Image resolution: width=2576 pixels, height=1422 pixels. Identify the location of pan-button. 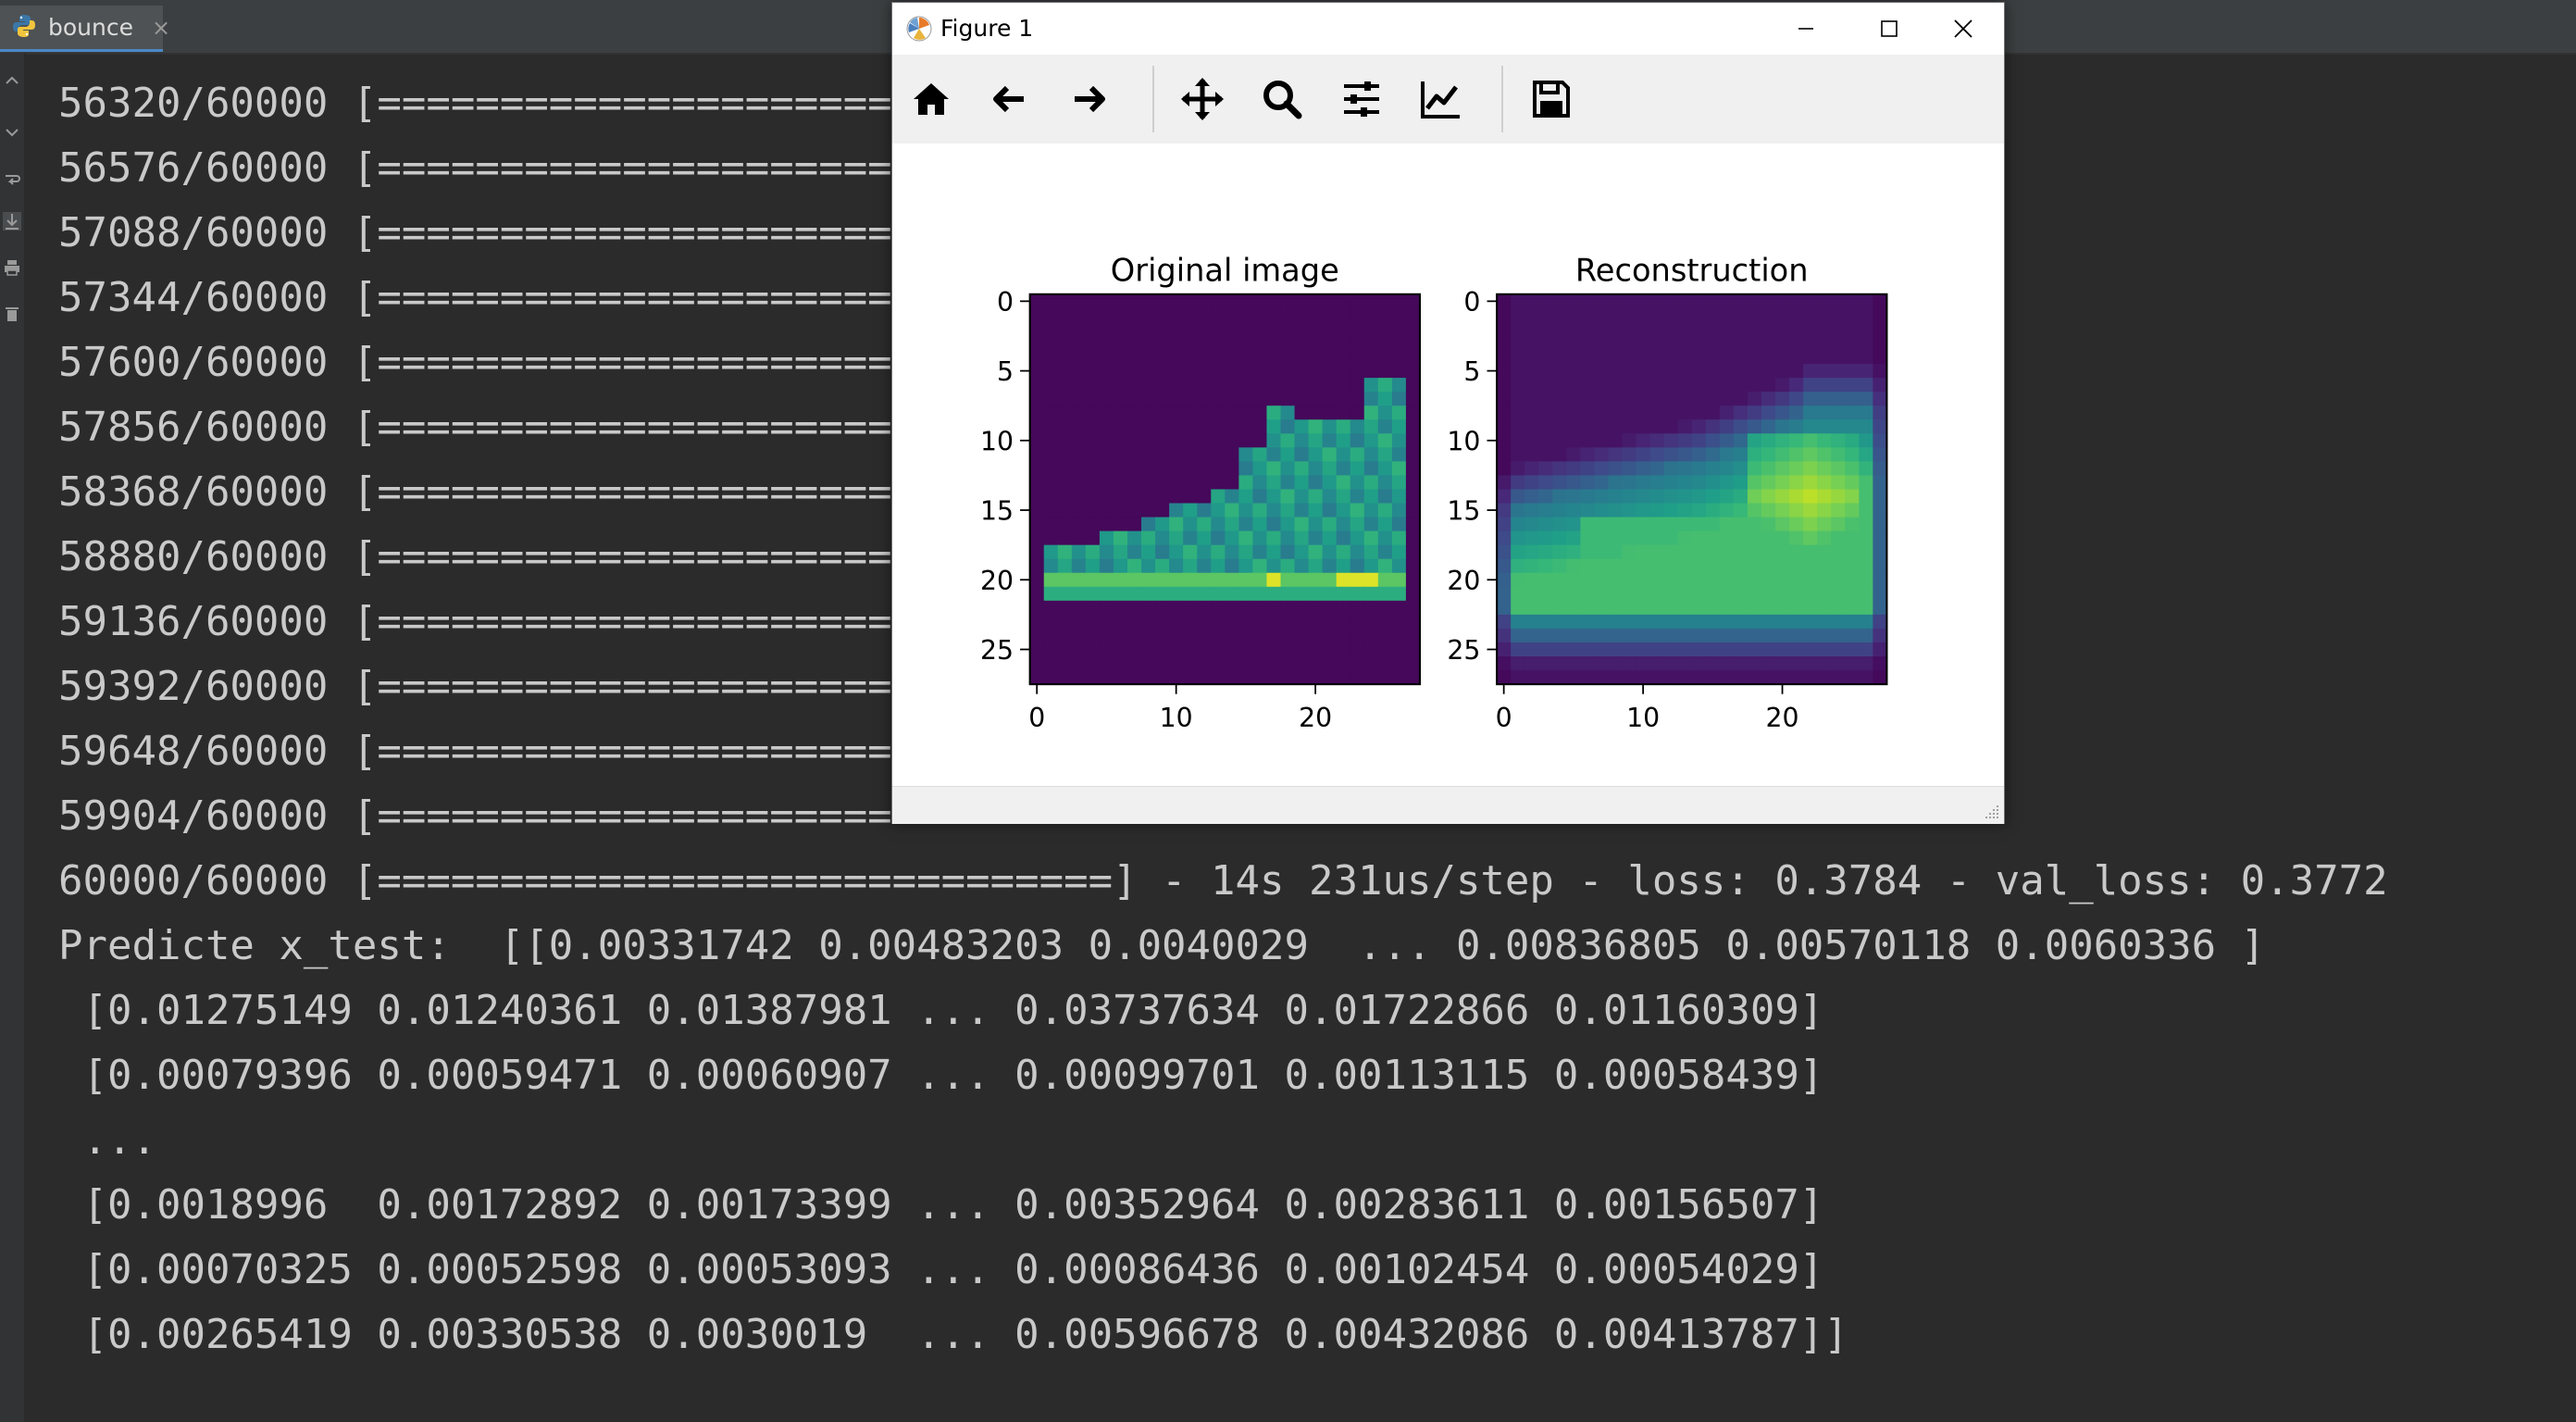
(1202, 99).